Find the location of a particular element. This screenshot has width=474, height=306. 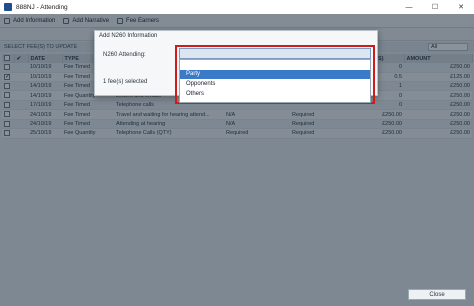

fees-selected-text: 1 fee(s) selected is located at coordinates (125, 82).